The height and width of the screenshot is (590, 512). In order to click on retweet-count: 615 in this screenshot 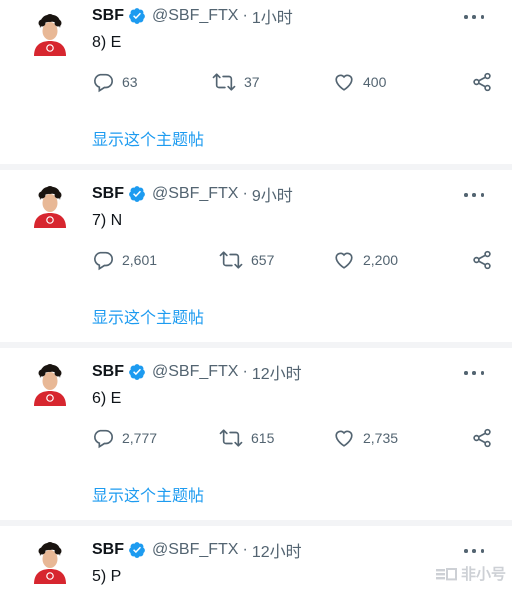, I will do `click(263, 438)`.